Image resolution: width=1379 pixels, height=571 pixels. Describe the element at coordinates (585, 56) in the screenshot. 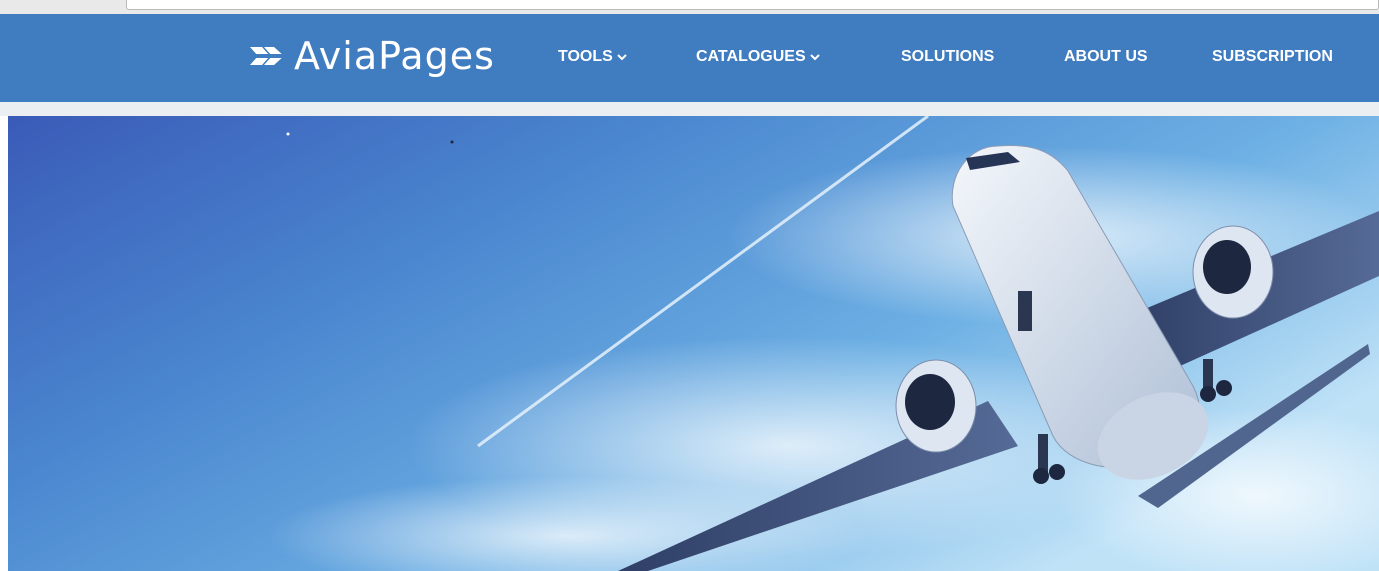

I see `nav-label: TOOLS` at that location.